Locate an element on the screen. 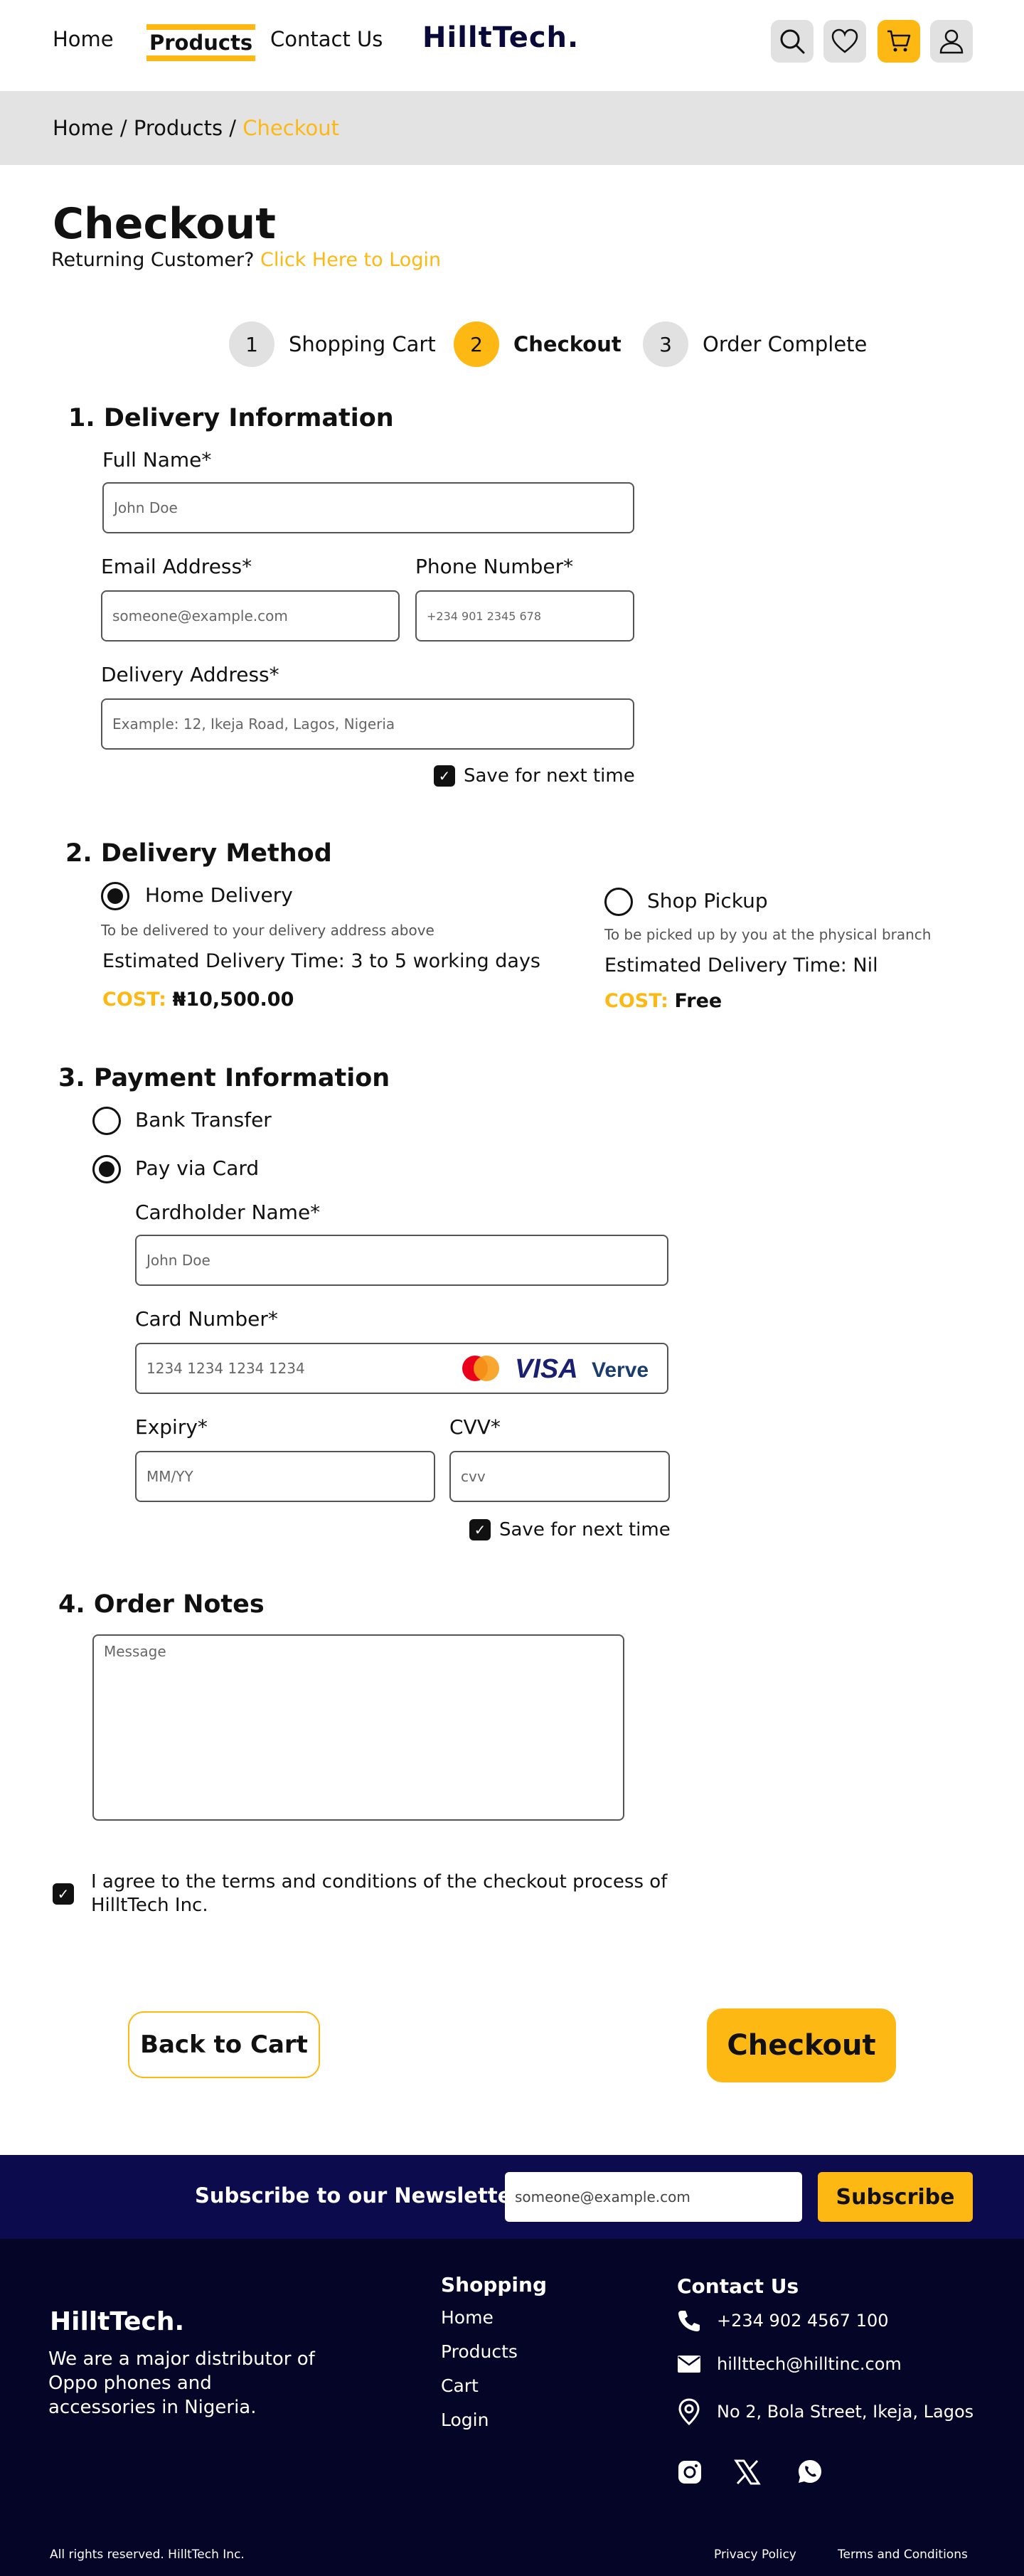  save-delivery-label: Save for next time is located at coordinates (549, 776).